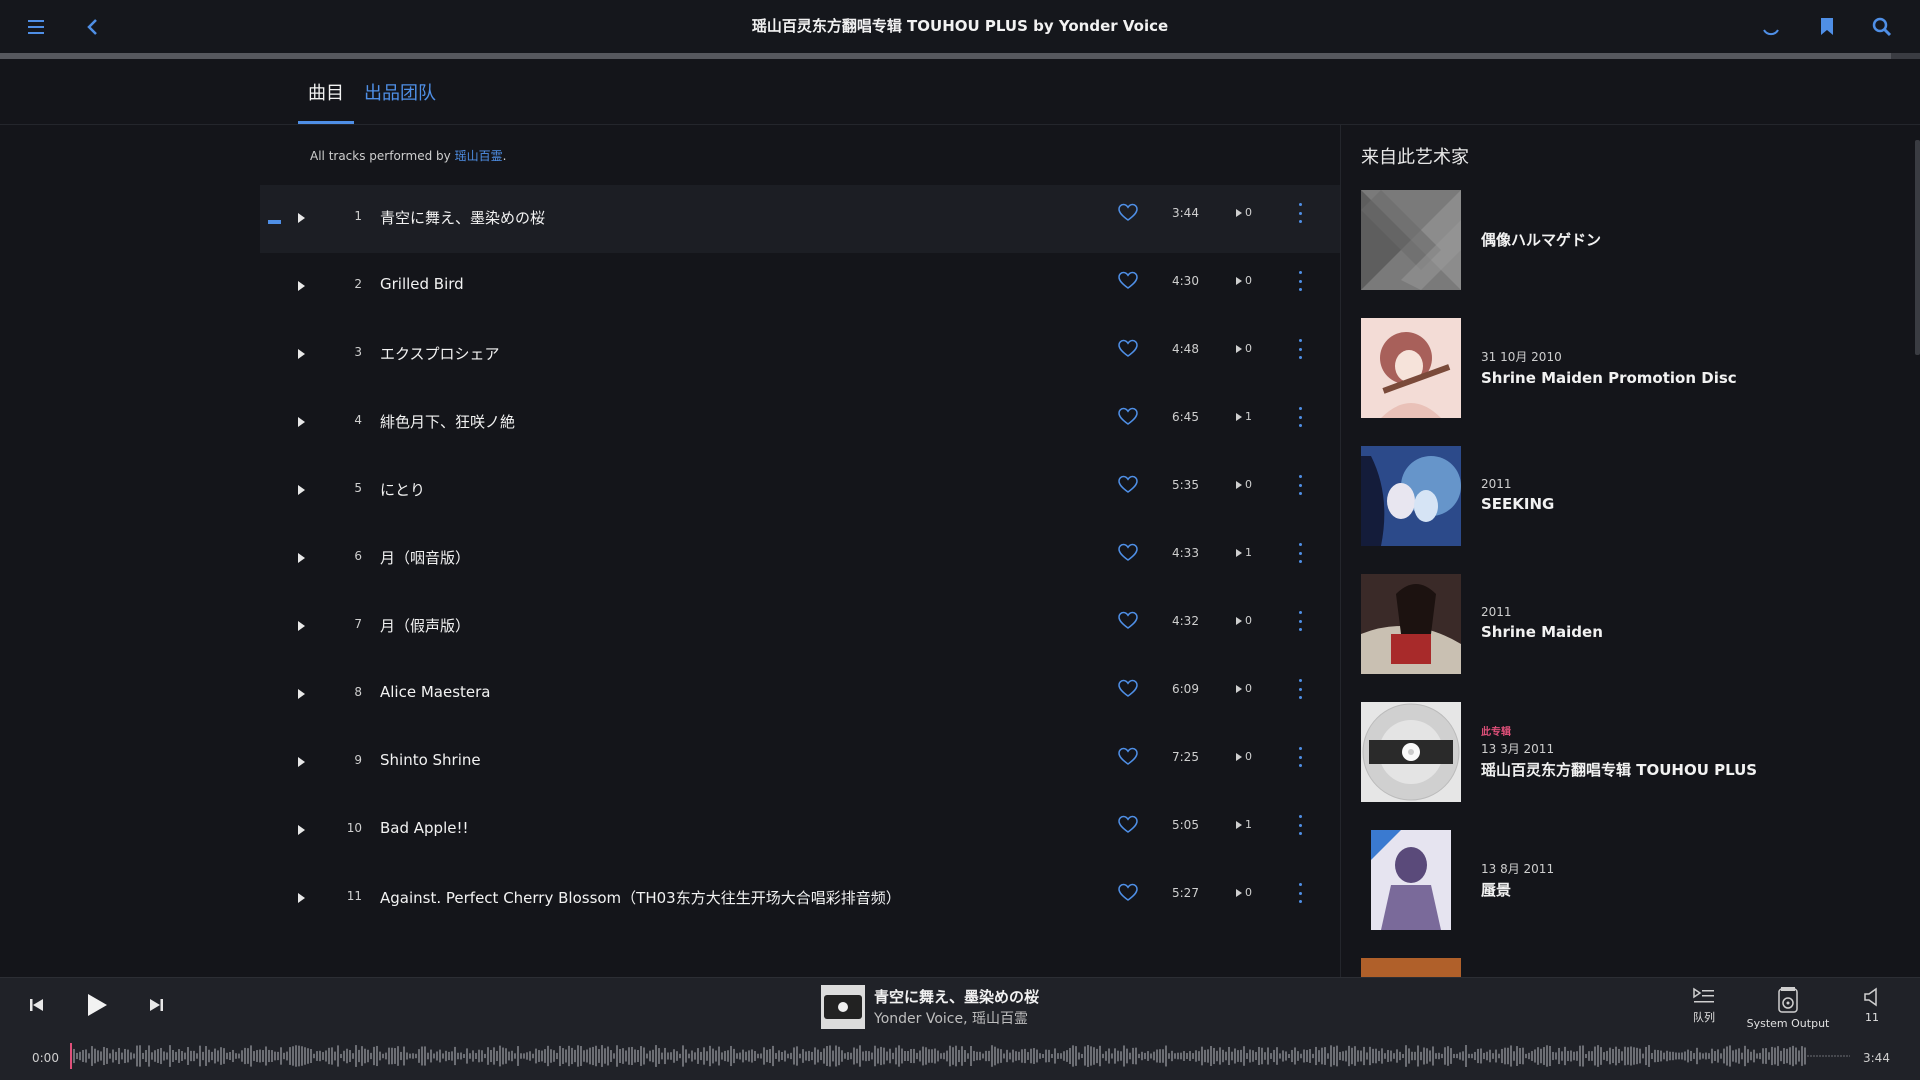  Describe the element at coordinates (1827, 26) in the screenshot. I see `bookmark-icon` at that location.